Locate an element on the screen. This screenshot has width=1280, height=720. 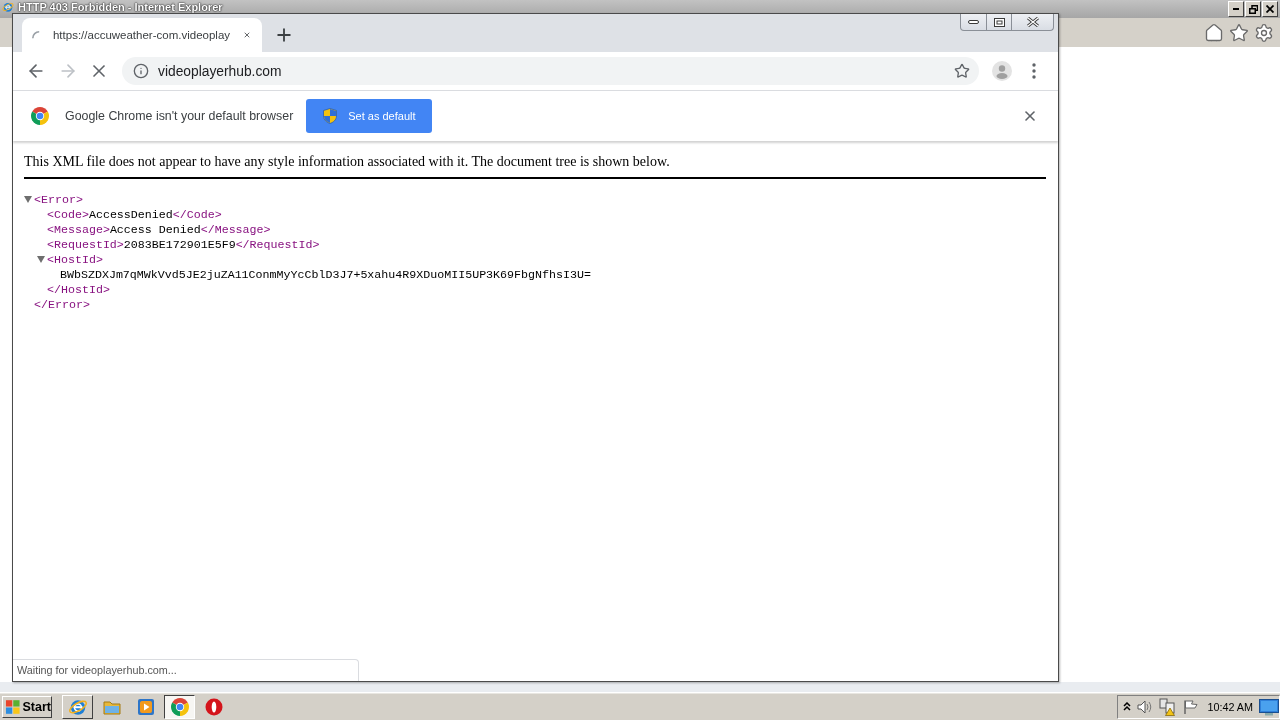
start-button: Start is located at coordinates (27, 706).